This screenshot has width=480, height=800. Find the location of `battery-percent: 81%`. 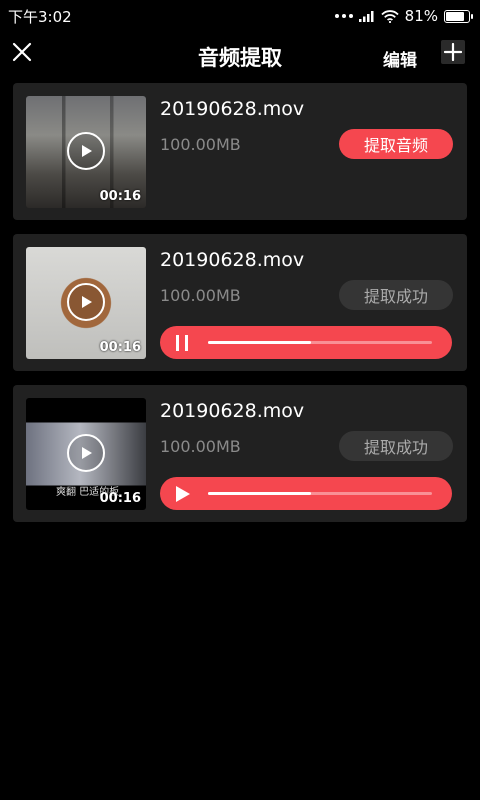

battery-percent: 81% is located at coordinates (421, 16).